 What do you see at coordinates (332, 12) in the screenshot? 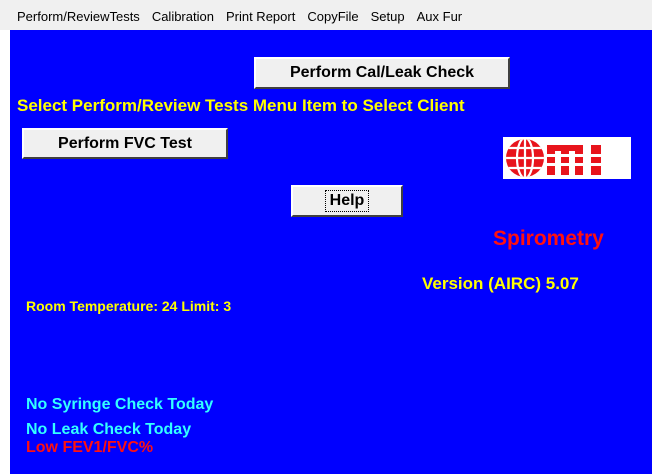
I see `menu-copyfile: CopyFile` at bounding box center [332, 12].